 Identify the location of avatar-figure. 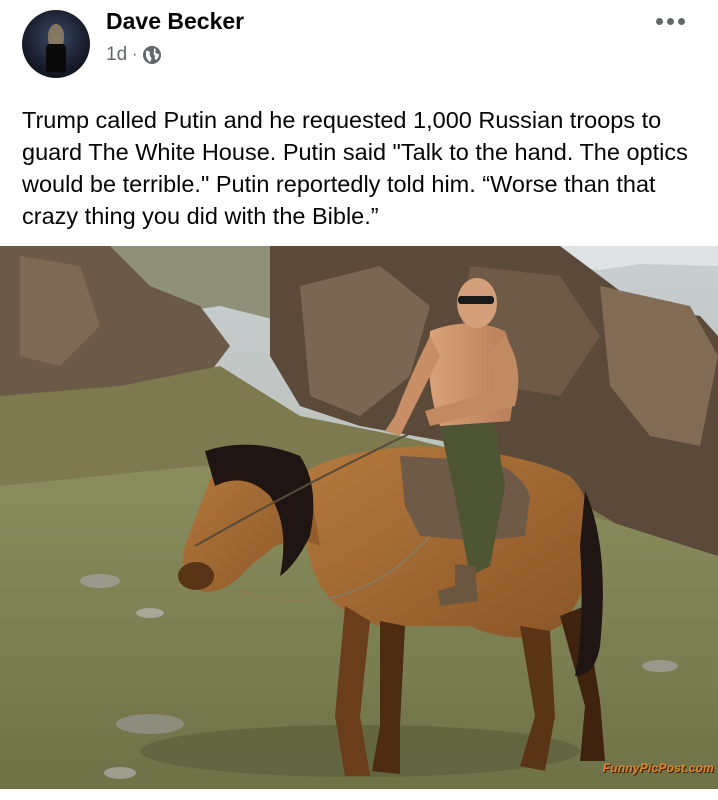
(56, 58).